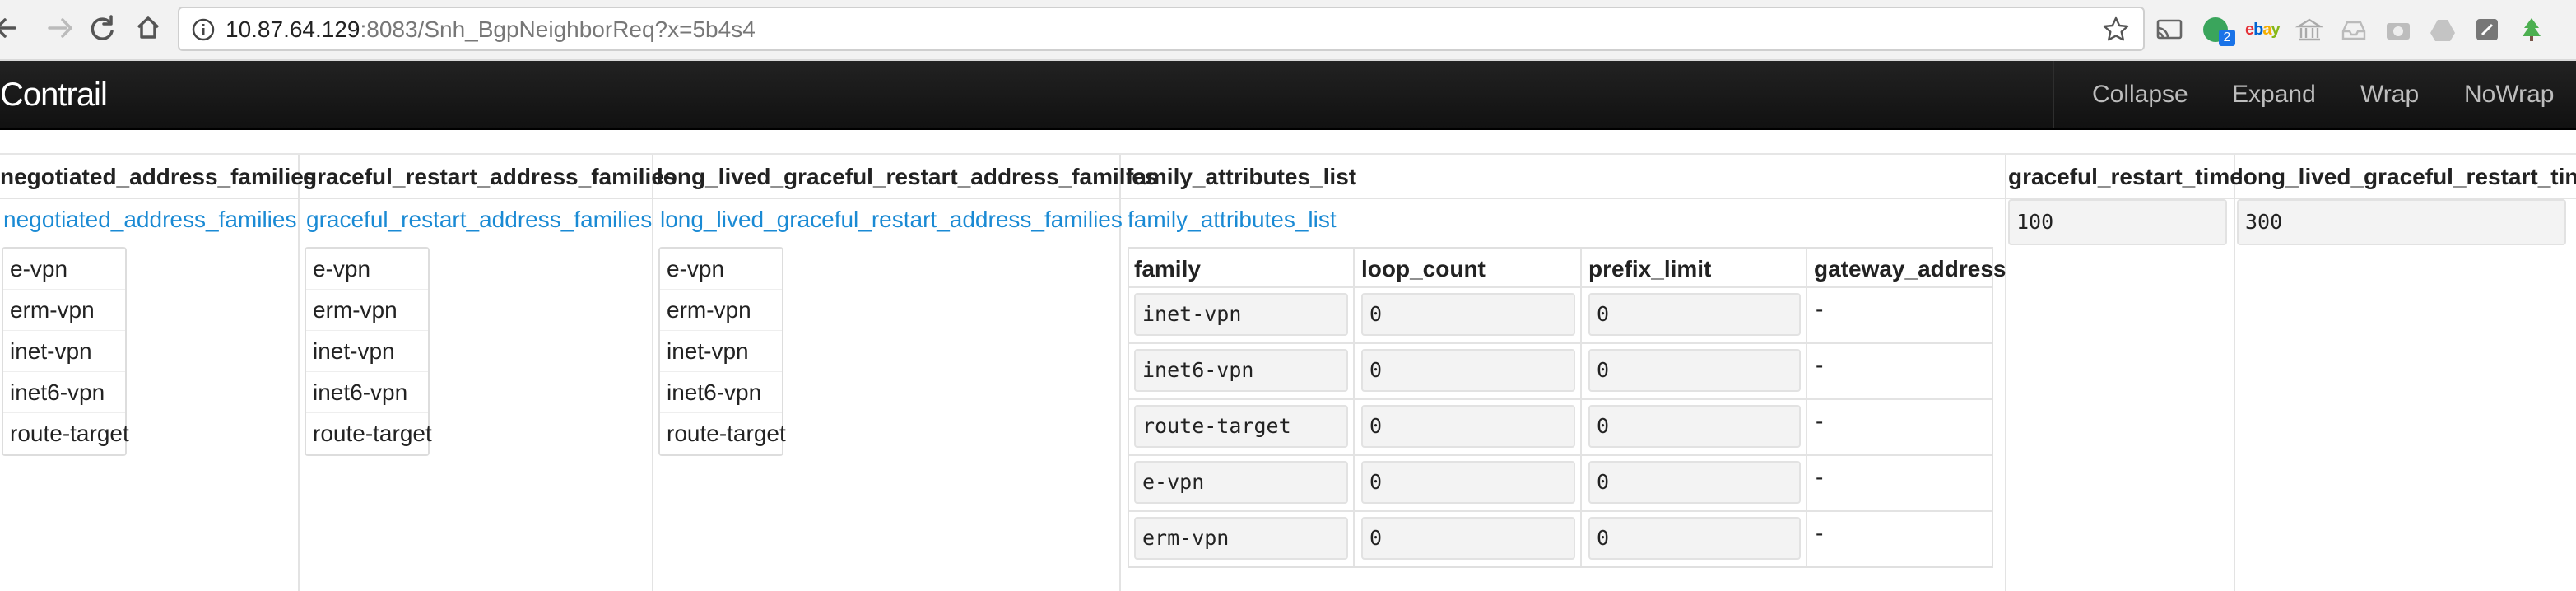  What do you see at coordinates (2442, 29) in the screenshot?
I see `drive-icon` at bounding box center [2442, 29].